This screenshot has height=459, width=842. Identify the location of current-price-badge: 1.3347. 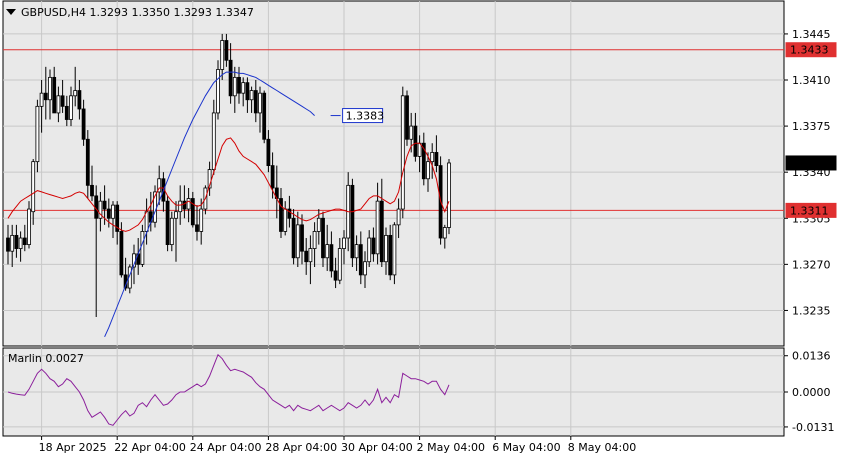
(811, 163).